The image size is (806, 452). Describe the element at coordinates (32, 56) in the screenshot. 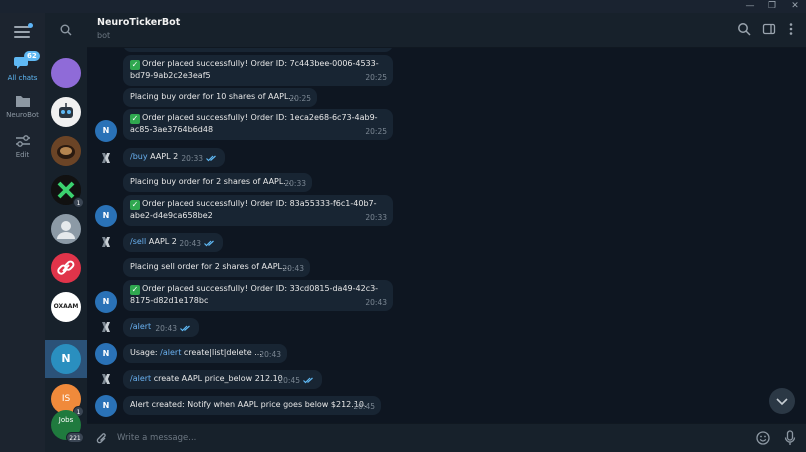

I see `folder-badge: 62` at that location.